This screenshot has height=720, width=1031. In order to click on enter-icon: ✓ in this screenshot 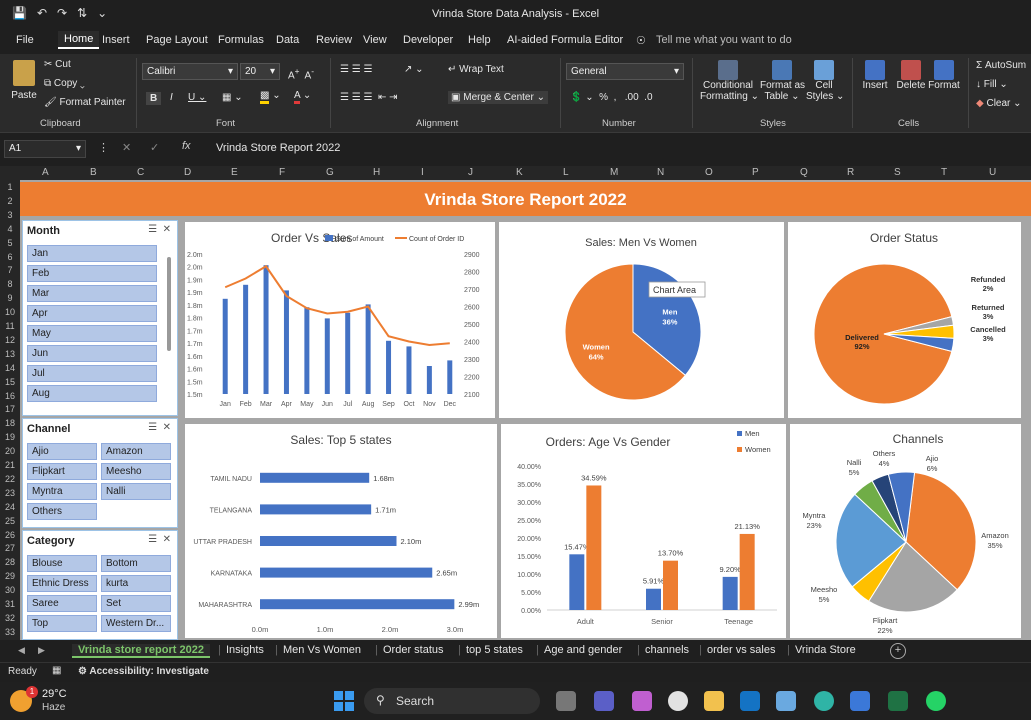, I will do `click(154, 147)`.